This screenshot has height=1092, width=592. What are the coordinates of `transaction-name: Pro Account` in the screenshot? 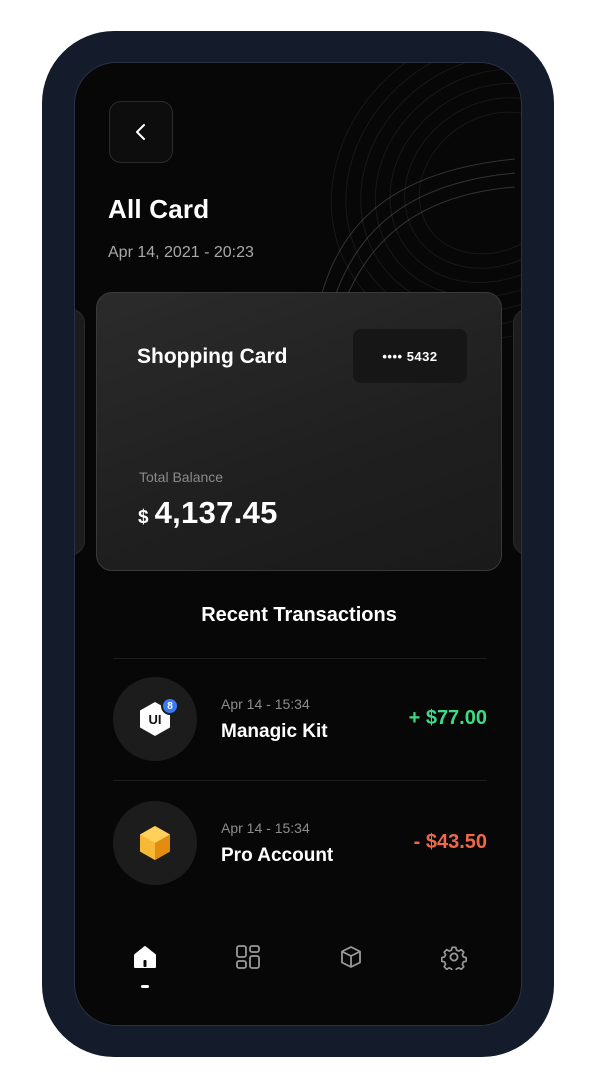 It's located at (277, 855).